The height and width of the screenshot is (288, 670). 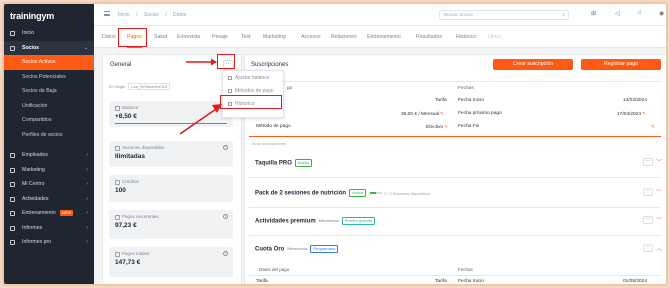 I want to click on register-payment-button: Registrar pago, so click(x=621, y=64).